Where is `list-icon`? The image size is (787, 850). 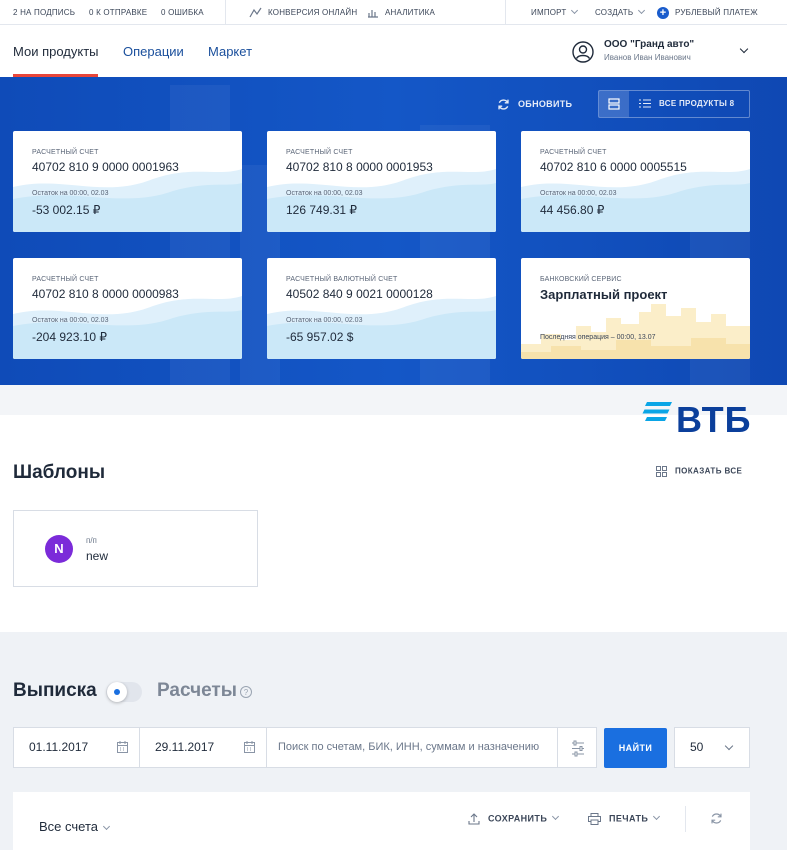 list-icon is located at coordinates (645, 103).